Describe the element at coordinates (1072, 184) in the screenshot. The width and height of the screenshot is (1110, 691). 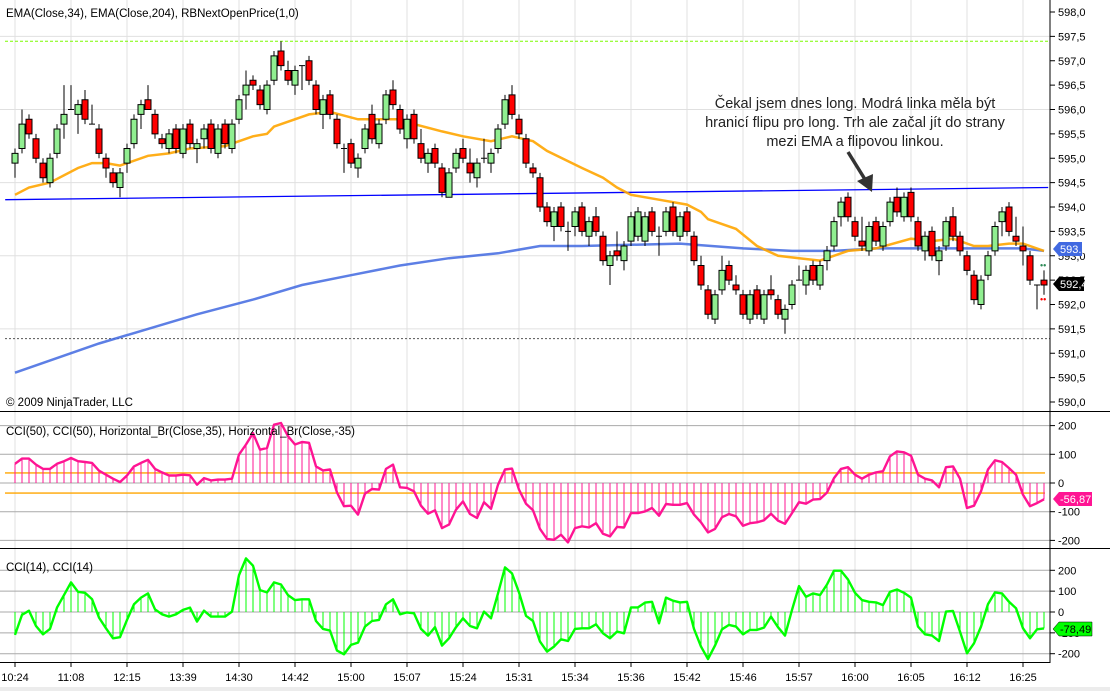
I see `price-tick-label: 594,5` at that location.